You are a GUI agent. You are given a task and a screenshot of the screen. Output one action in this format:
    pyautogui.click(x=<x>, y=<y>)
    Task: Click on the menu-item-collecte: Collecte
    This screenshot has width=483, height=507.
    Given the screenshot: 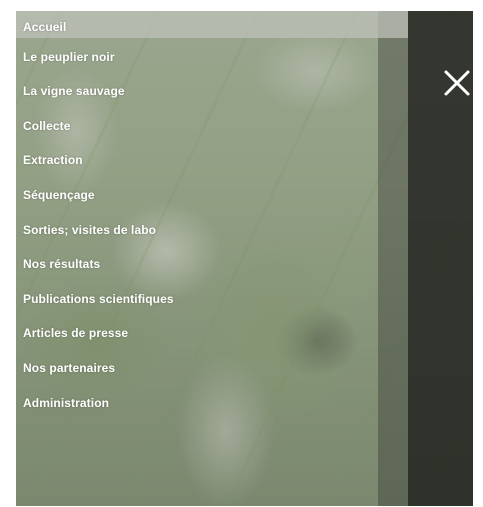 What is the action you would take?
    pyautogui.click(x=212, y=132)
    